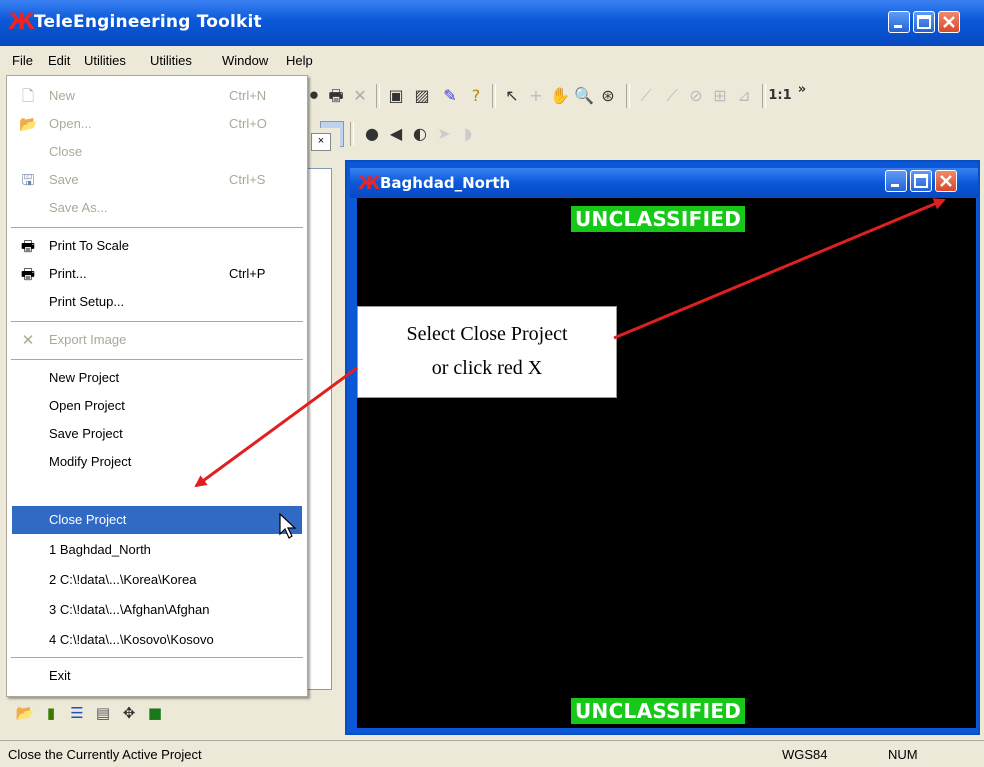  Describe the element at coordinates (903, 754) in the screenshot. I see `status-num: NUM` at that location.